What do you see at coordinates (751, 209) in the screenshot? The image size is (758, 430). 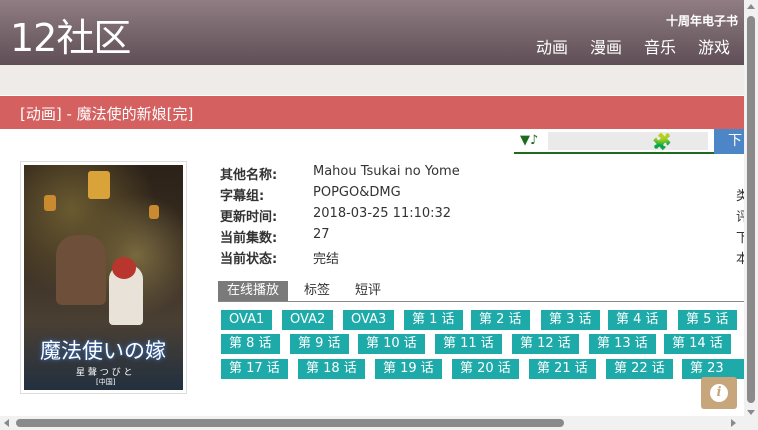 I see `vertical-scroll-thumb` at bounding box center [751, 209].